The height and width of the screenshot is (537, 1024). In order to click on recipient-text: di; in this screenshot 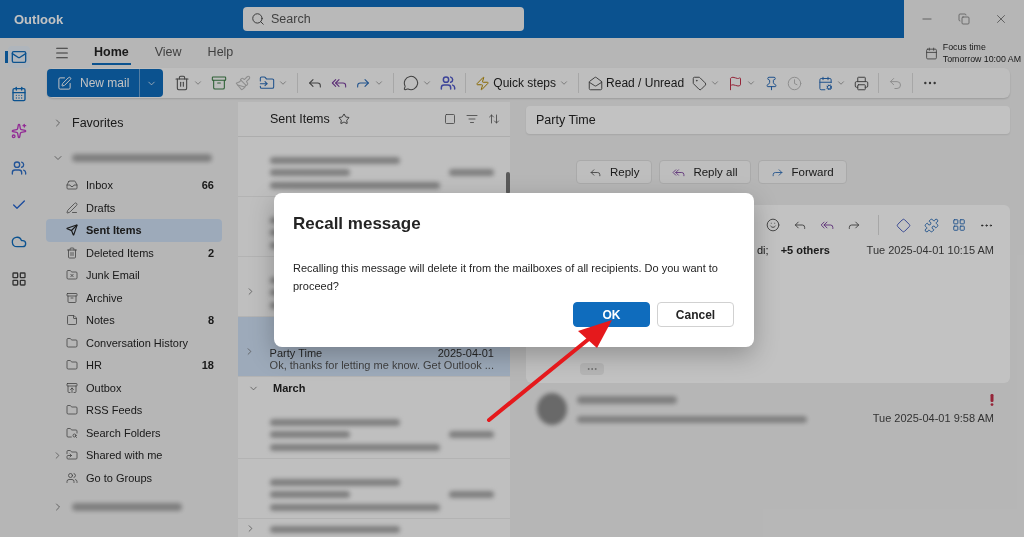, I will do `click(763, 250)`.